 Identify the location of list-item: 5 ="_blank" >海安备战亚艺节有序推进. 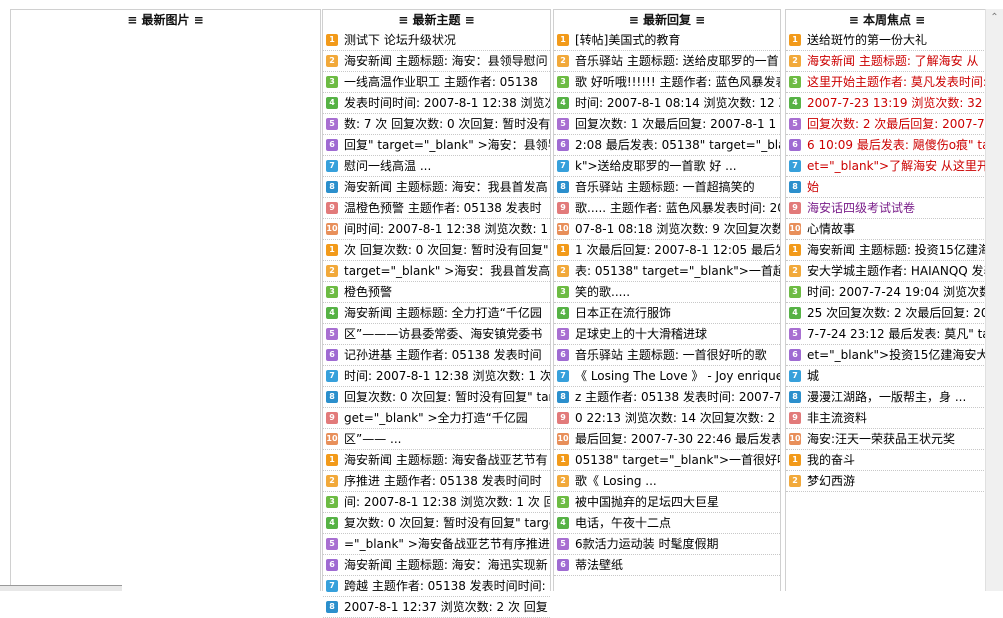
(436, 544).